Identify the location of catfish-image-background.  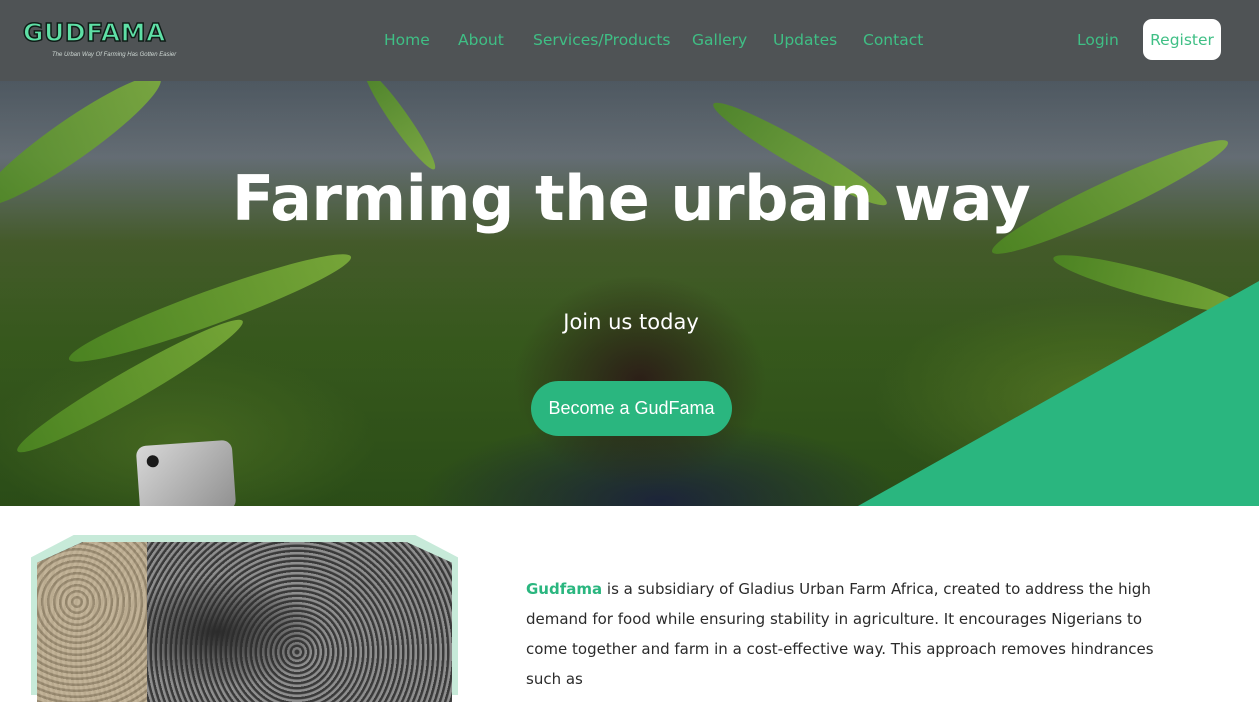
(92, 622).